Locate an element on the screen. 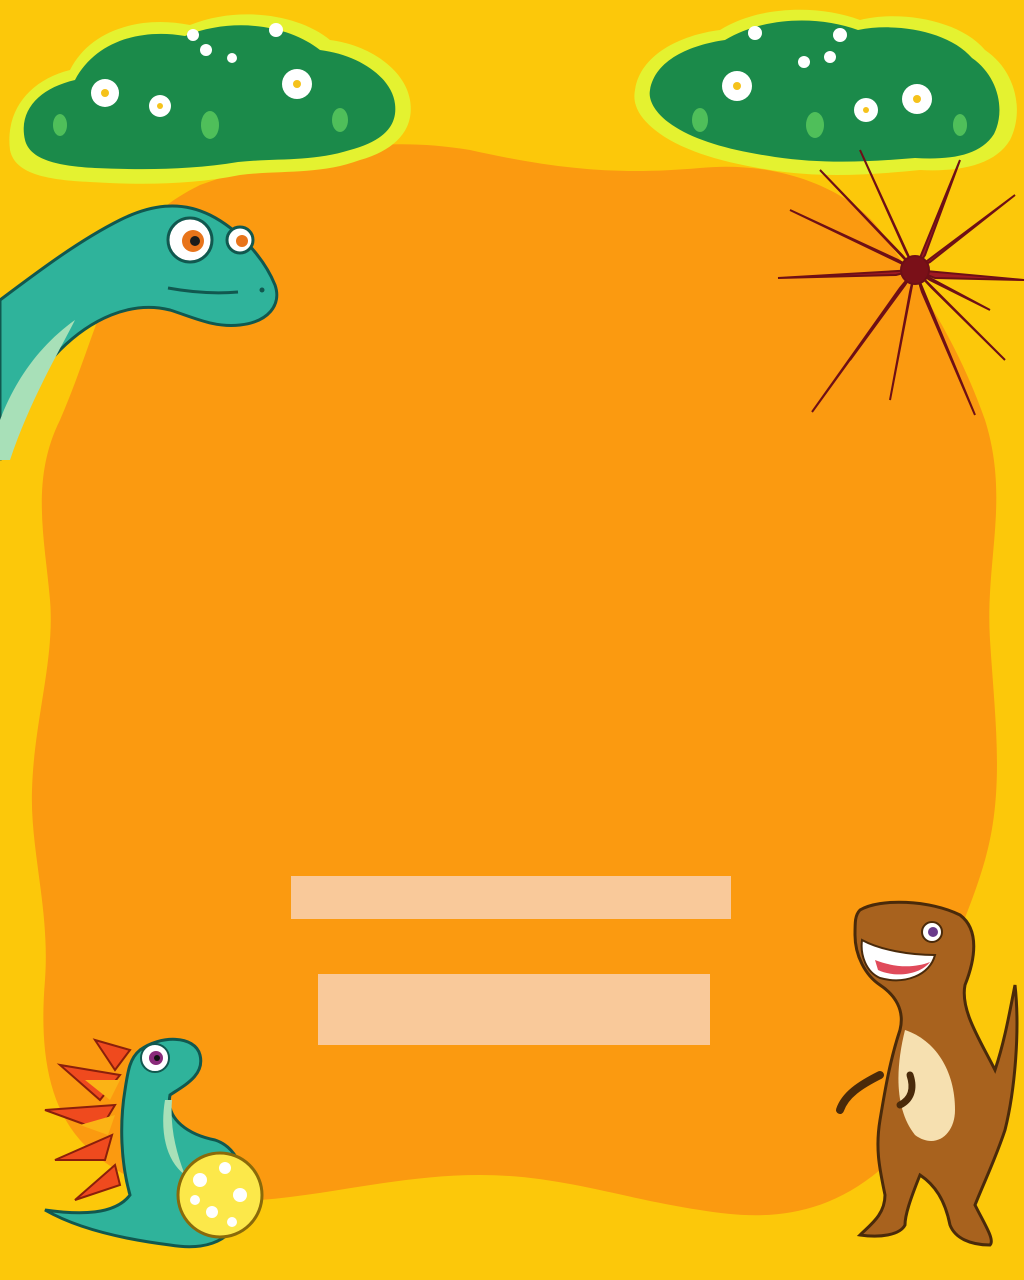 The width and height of the screenshot is (1024, 1280). placeholder-bar-top is located at coordinates (511, 897).